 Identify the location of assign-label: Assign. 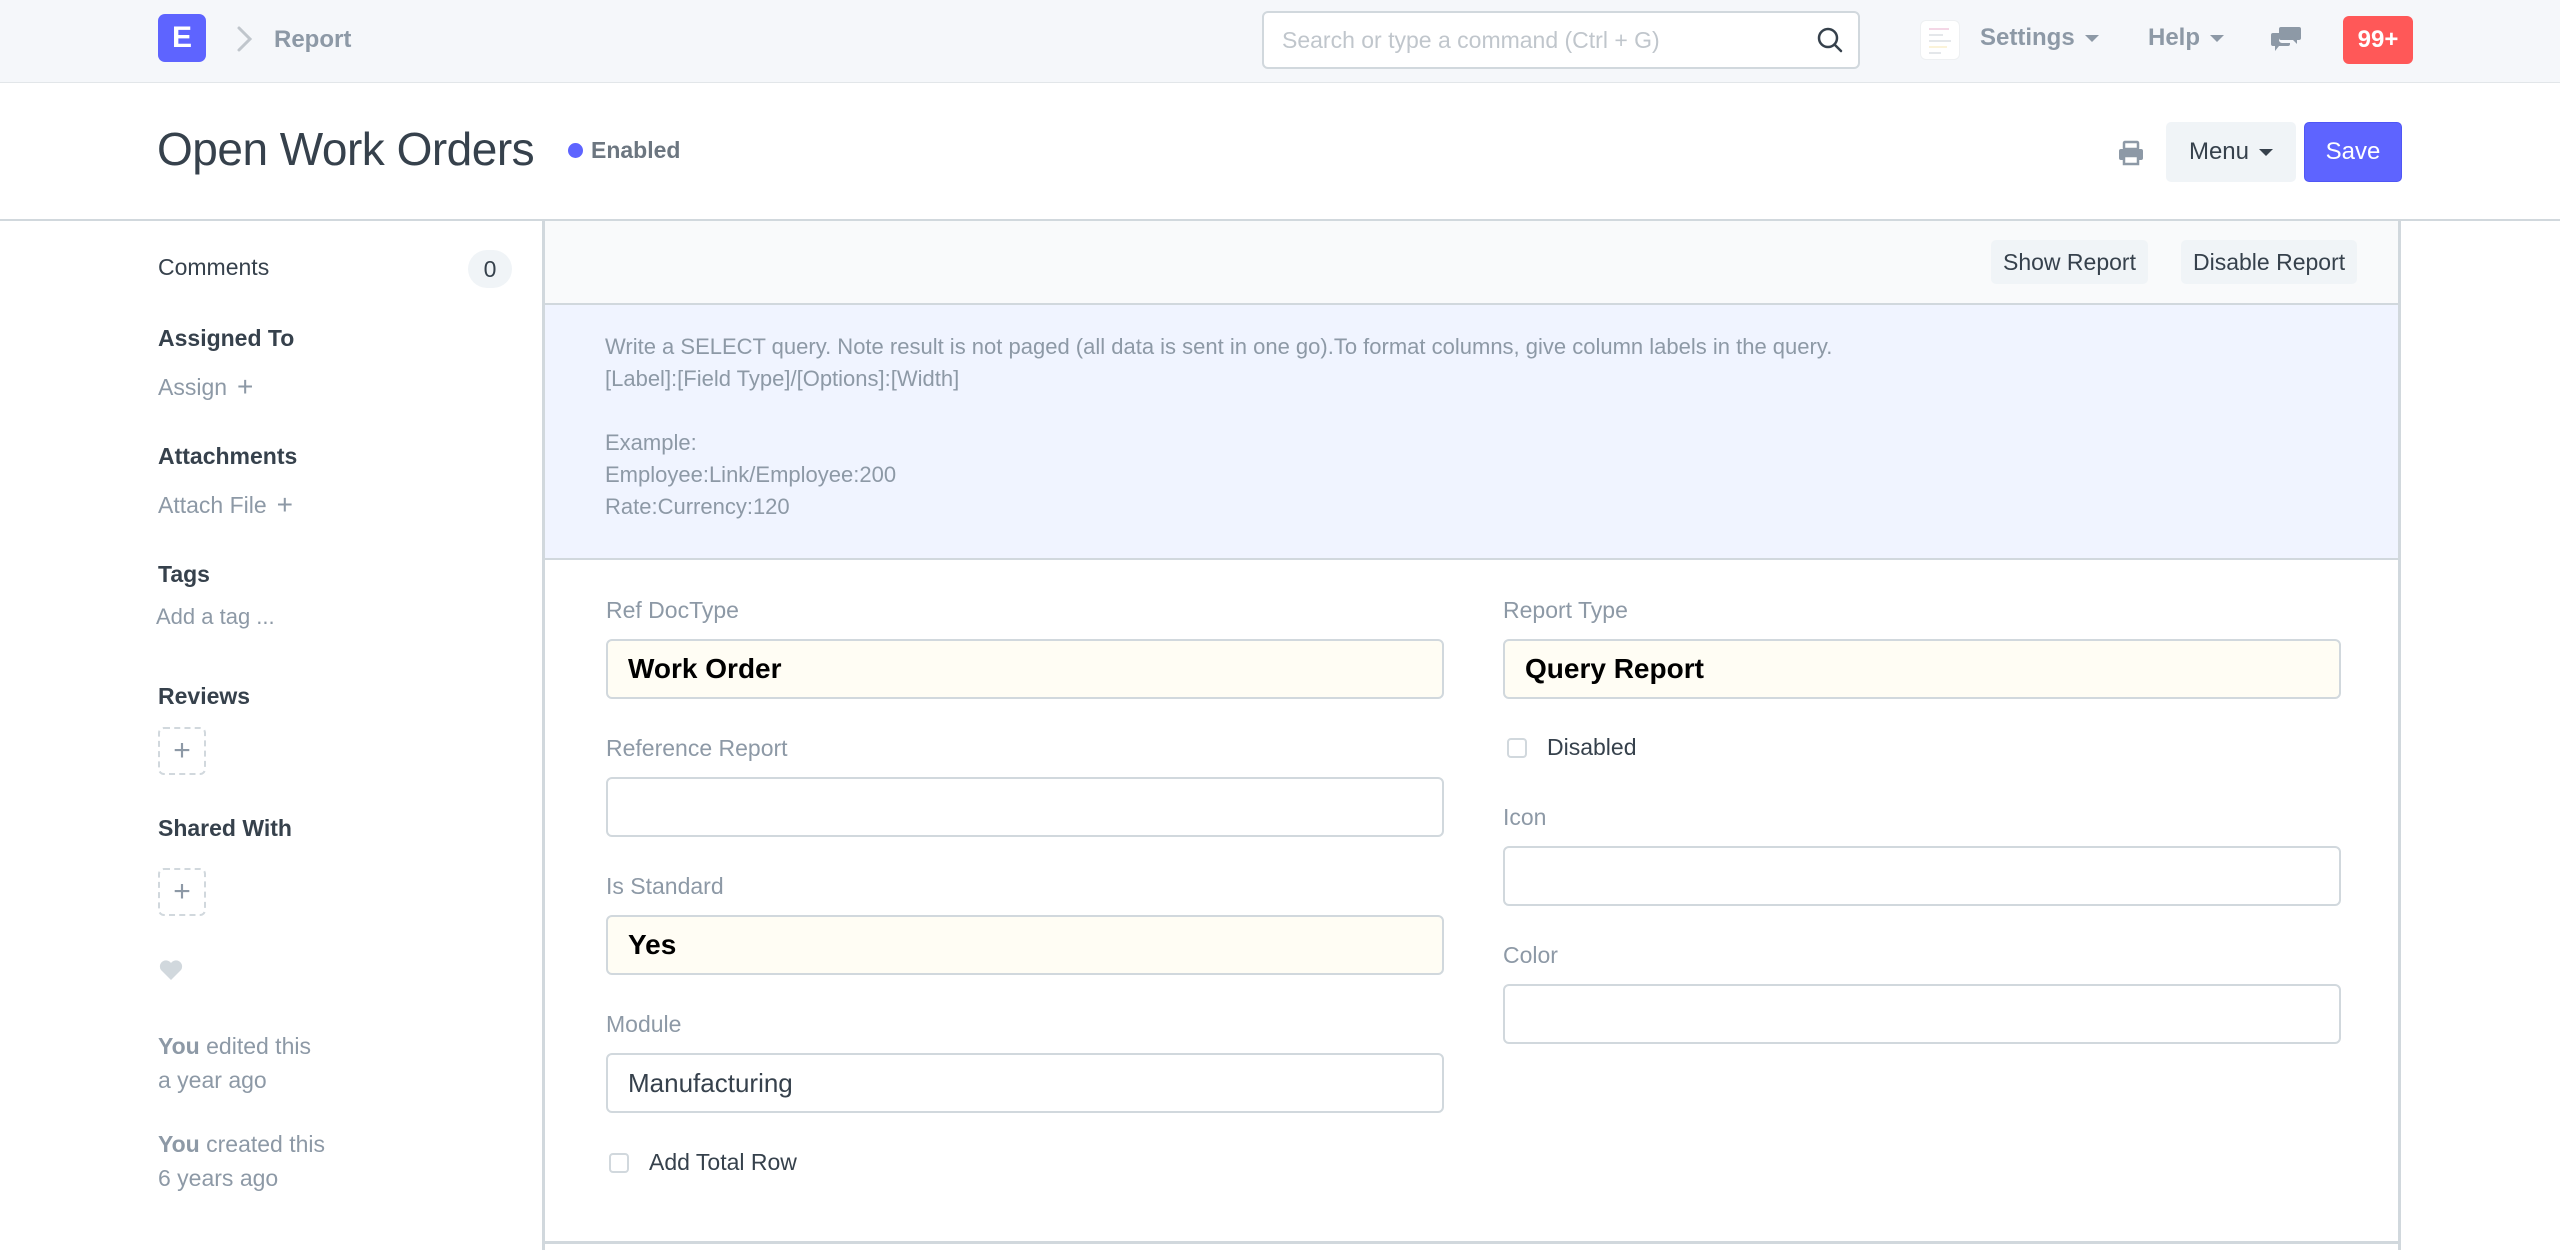
(193, 386).